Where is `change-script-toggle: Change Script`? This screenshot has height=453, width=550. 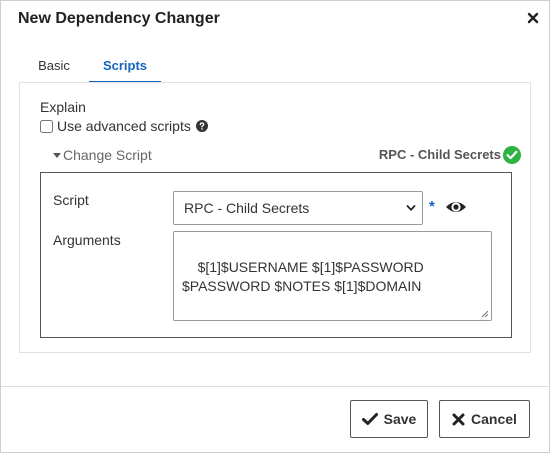 change-script-toggle: Change Script is located at coordinates (102, 155).